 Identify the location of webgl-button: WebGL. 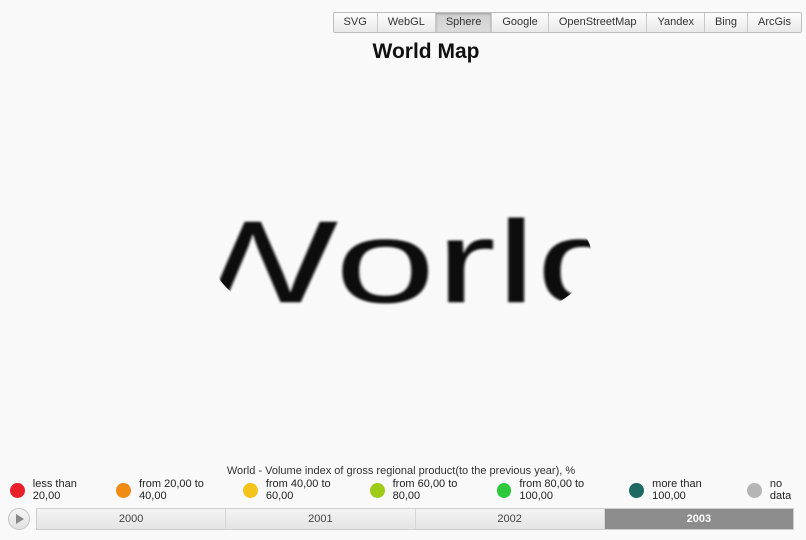
(407, 22).